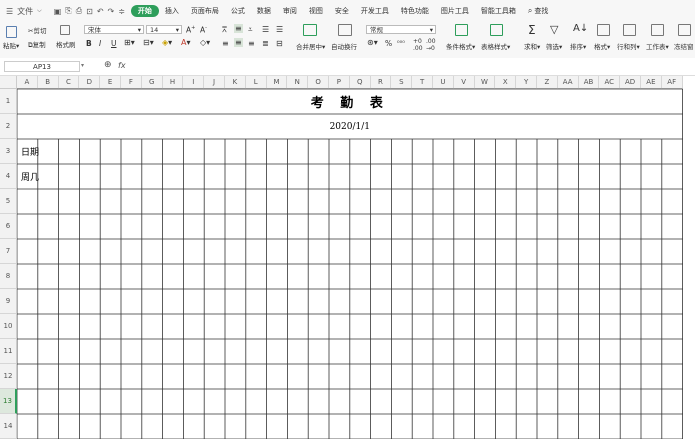  I want to click on table-style-icon, so click(496, 31).